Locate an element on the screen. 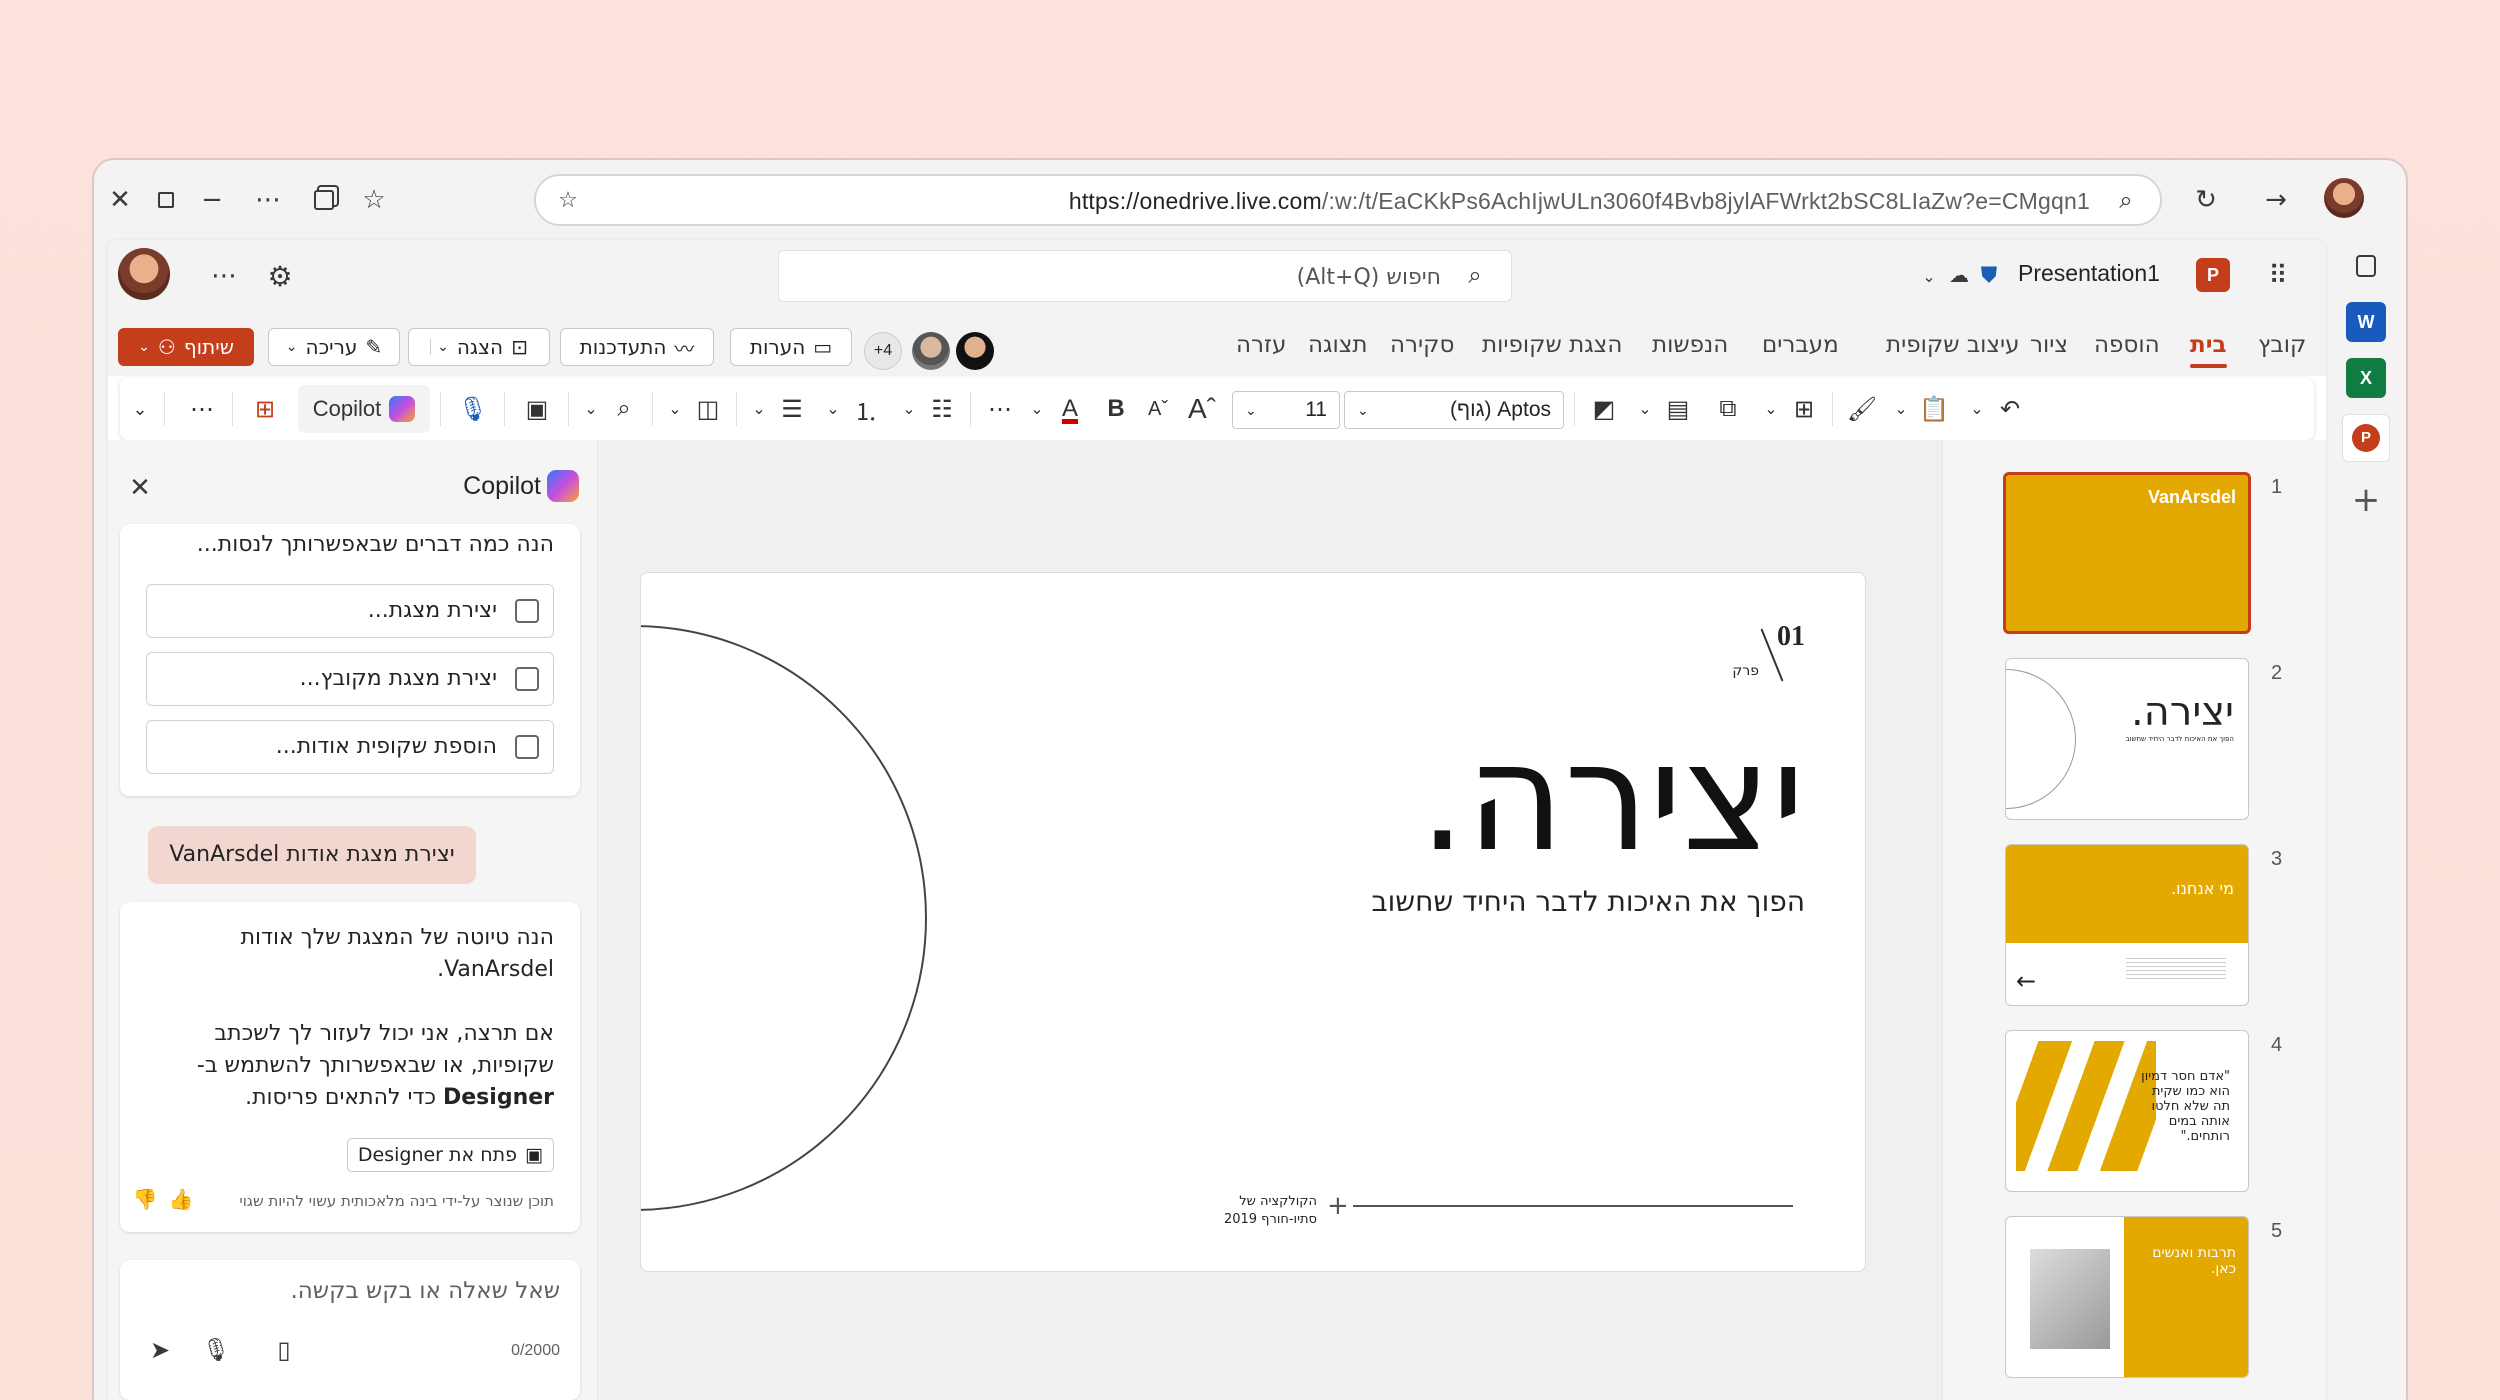  tab-design: עיצוב שקופית is located at coordinates (1953, 345).